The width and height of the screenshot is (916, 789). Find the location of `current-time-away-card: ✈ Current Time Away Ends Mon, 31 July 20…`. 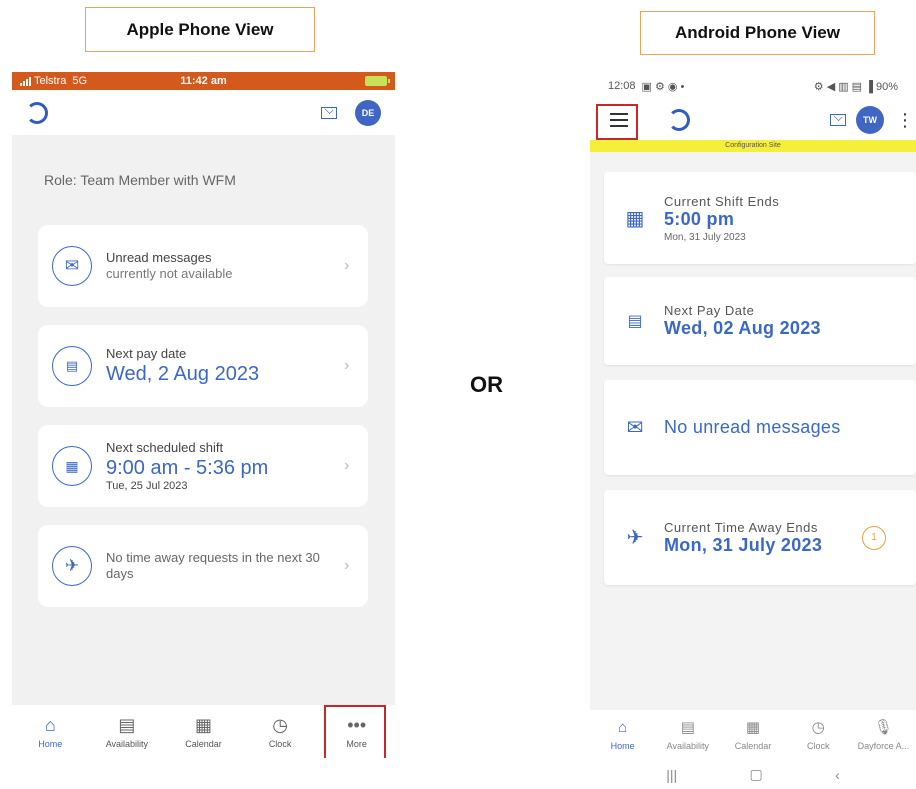

current-time-away-card: ✈ Current Time Away Ends Mon, 31 July 20… is located at coordinates (760, 537).